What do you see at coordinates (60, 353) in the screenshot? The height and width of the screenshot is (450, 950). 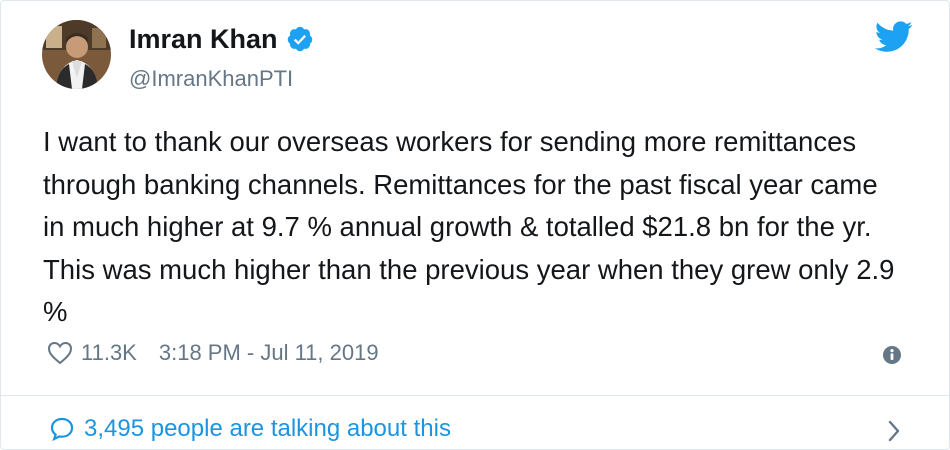 I see `heart-icon` at bounding box center [60, 353].